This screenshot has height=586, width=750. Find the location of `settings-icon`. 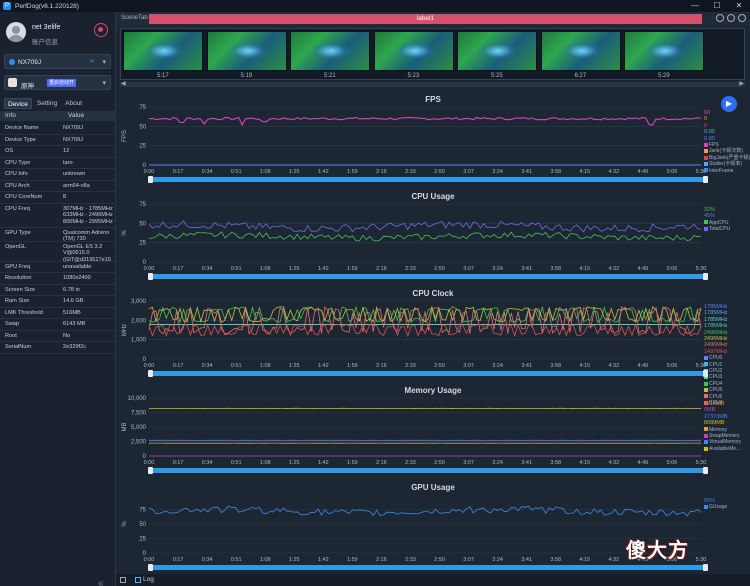

settings-icon is located at coordinates (731, 18).